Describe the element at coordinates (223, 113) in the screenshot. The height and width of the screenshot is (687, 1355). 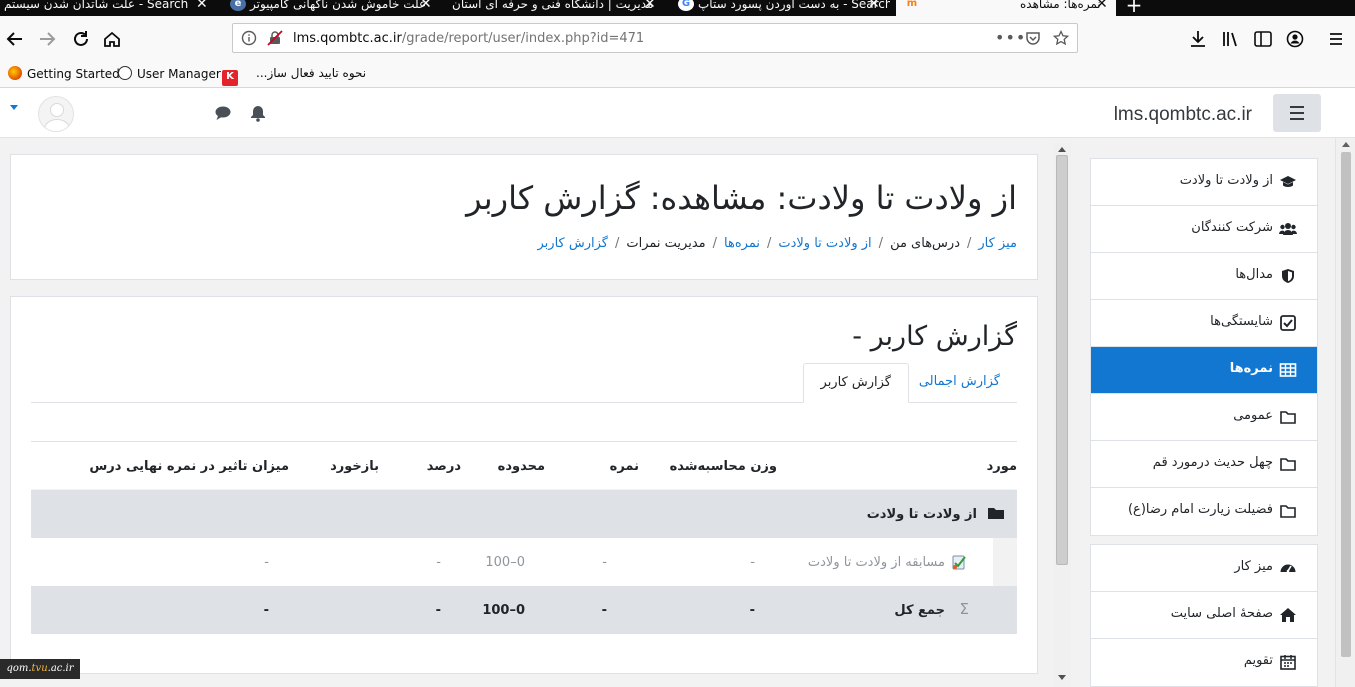
I see `messages-icon` at that location.